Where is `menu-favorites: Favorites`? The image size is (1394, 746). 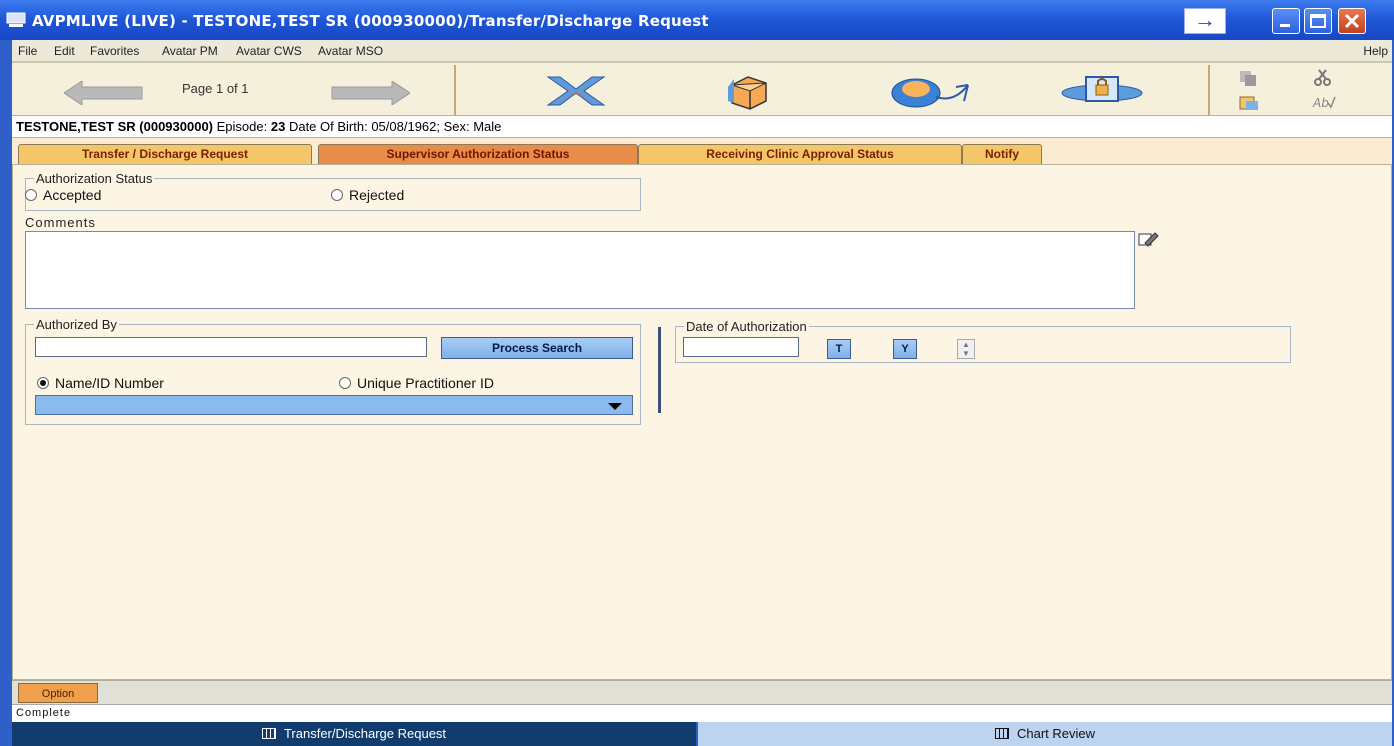
menu-favorites: Favorites is located at coordinates (114, 51).